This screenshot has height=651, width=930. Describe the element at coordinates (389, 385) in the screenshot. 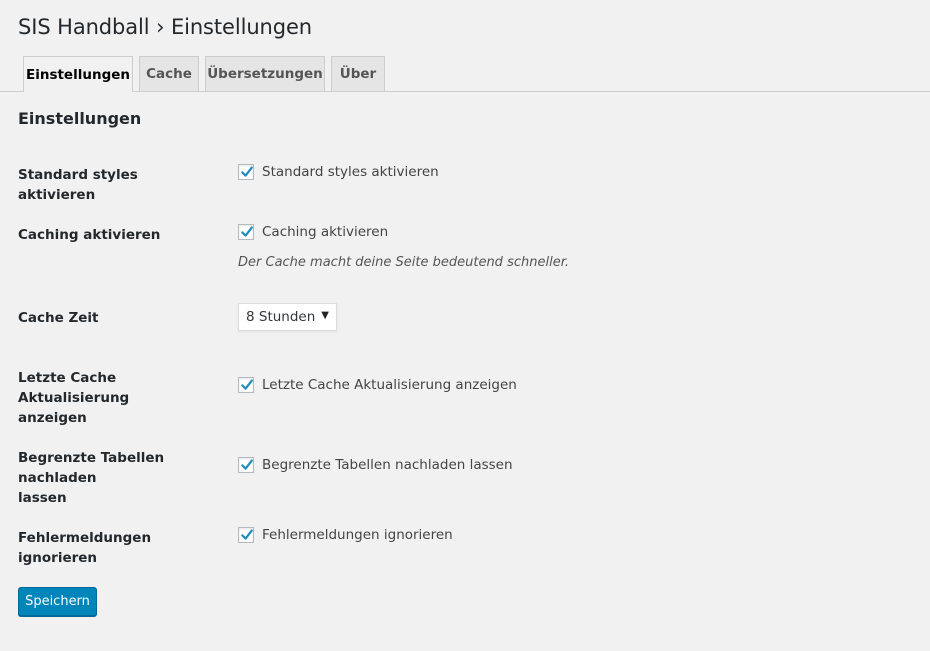

I see `last-update-checkbox-label: Letzte Cache Aktualisierung anzeigen` at that location.